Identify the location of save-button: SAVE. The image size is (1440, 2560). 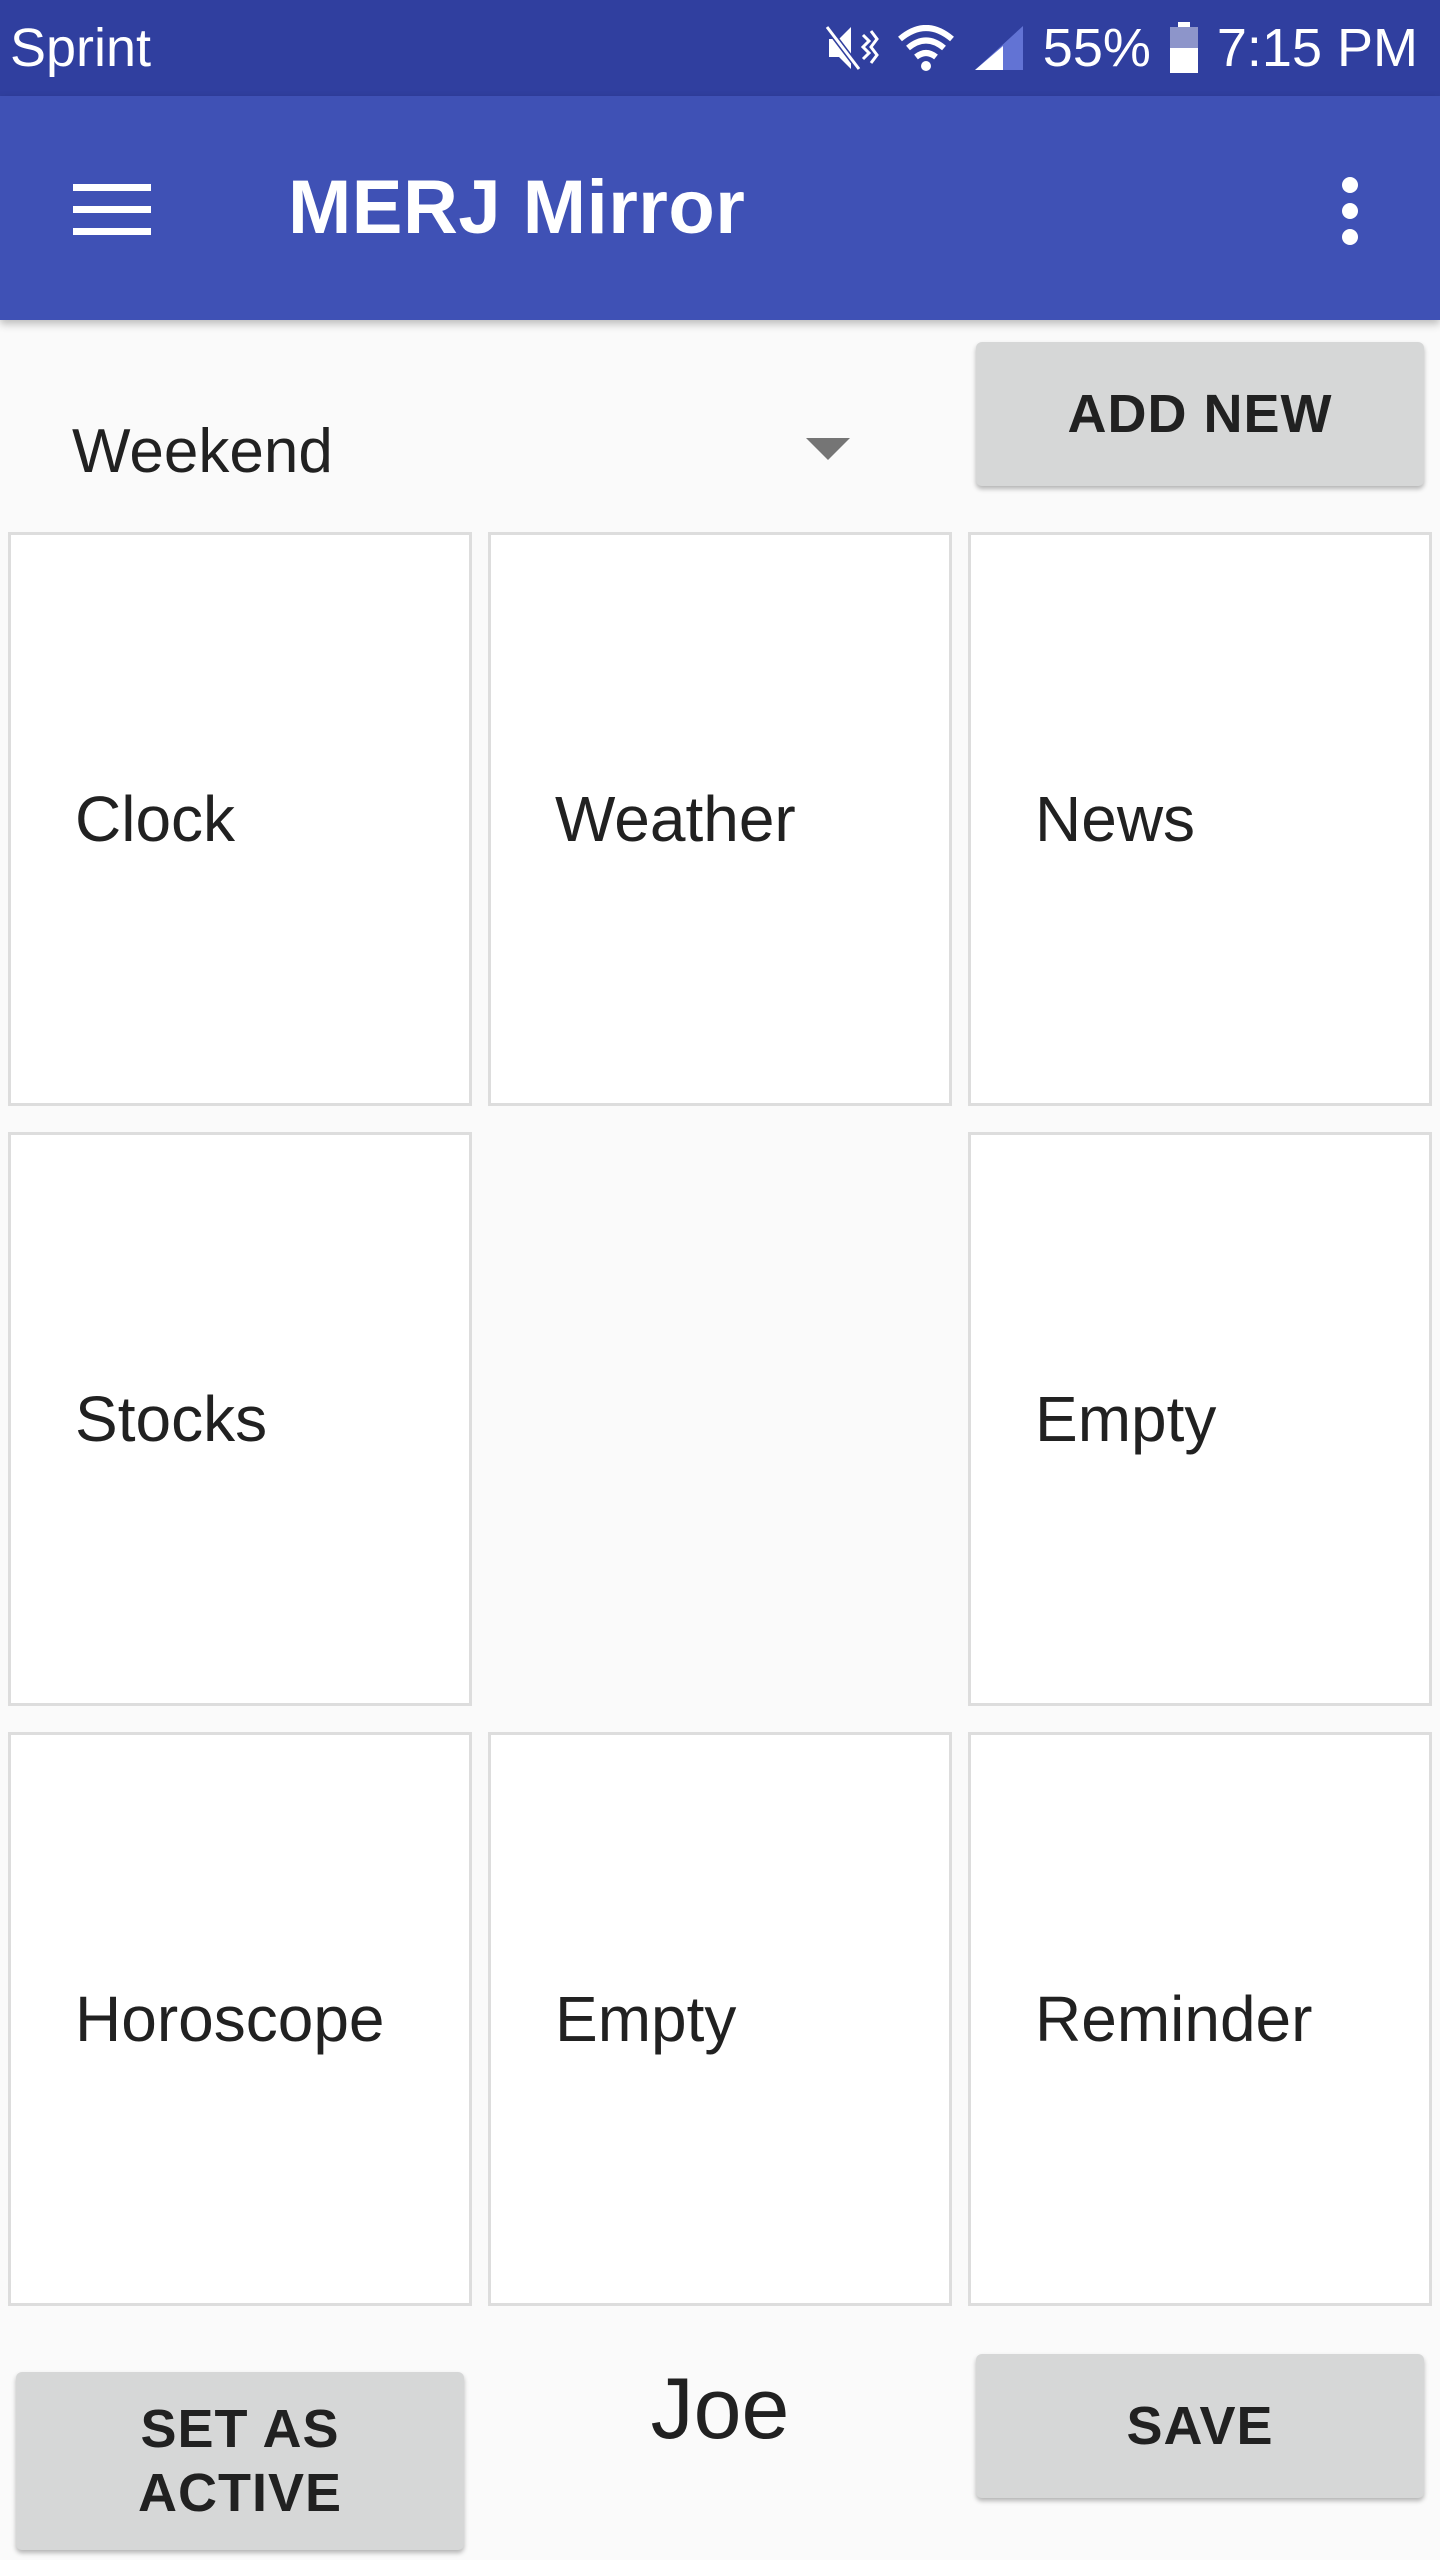
(1200, 2426).